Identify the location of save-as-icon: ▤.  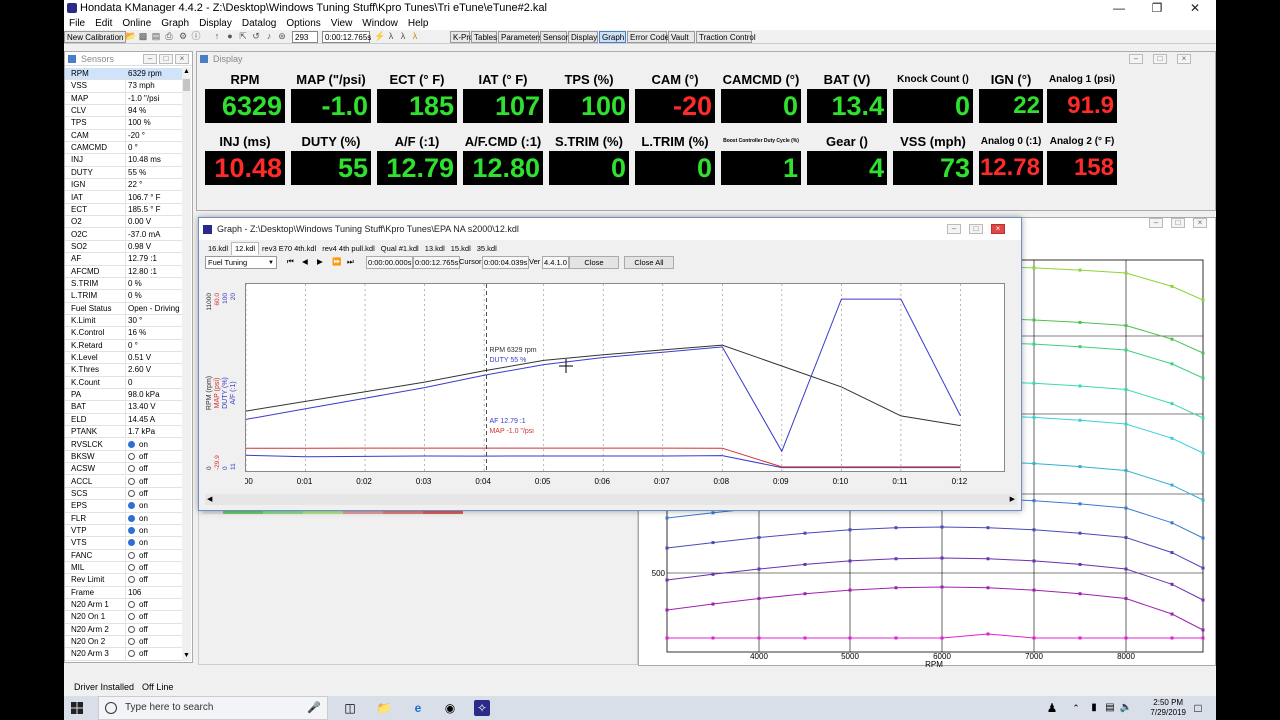
(156, 36).